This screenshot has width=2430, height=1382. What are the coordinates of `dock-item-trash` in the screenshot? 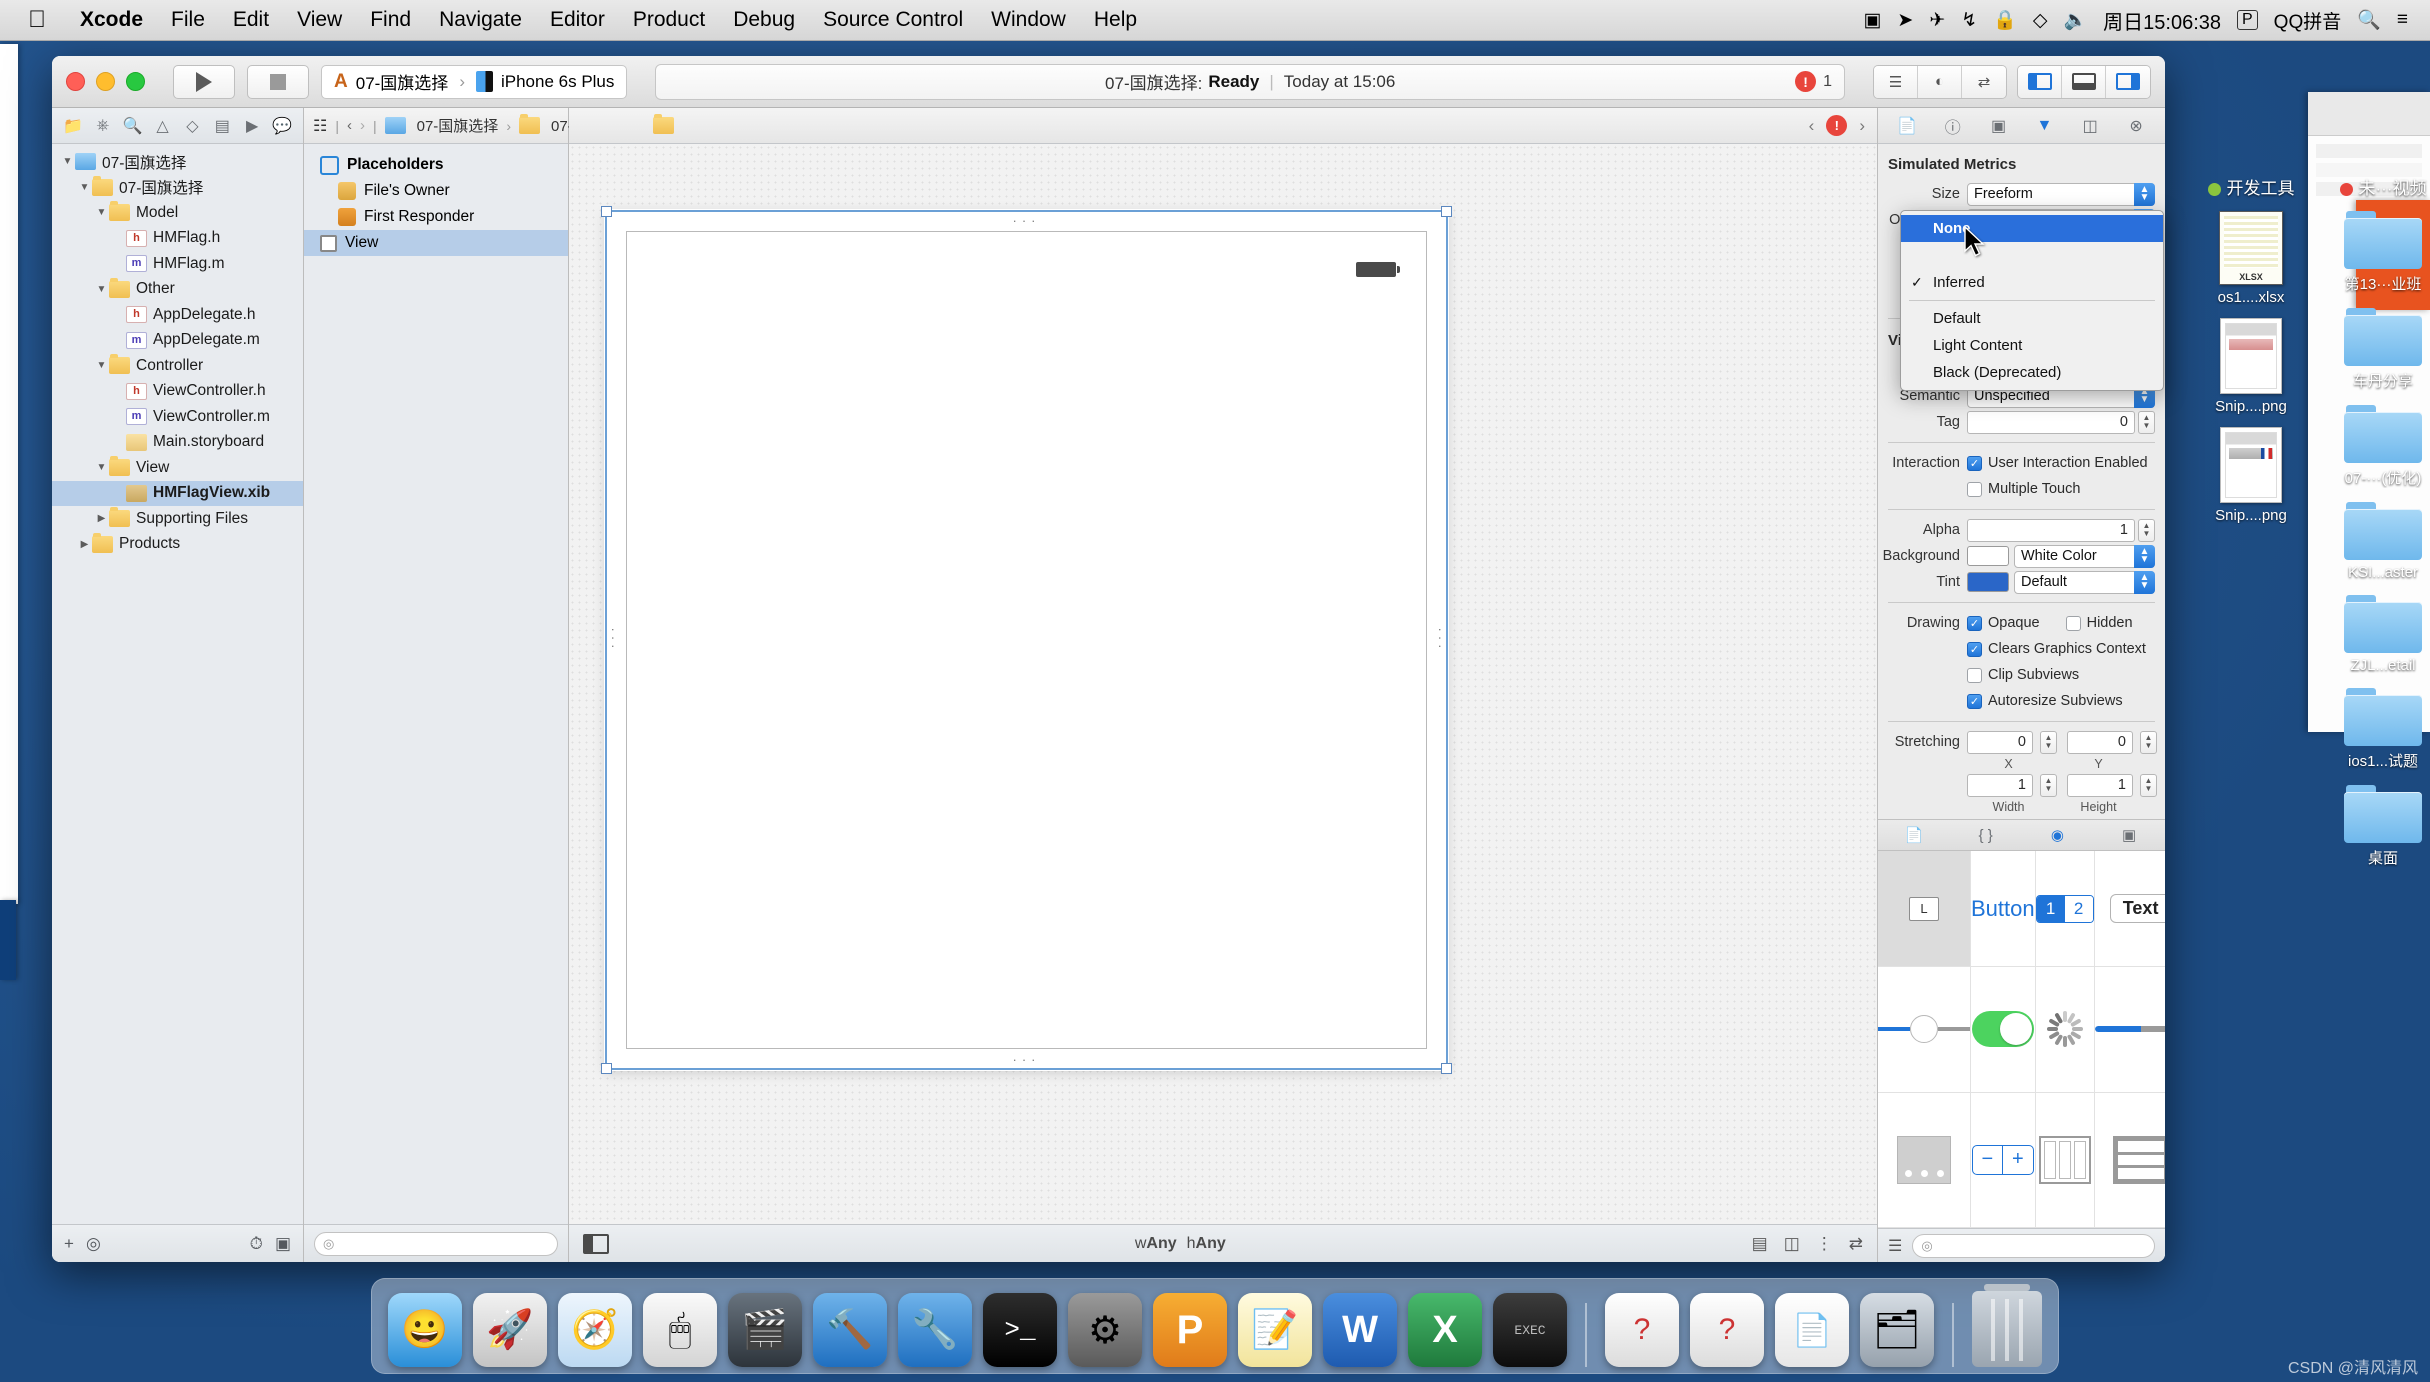 It's located at (2007, 1325).